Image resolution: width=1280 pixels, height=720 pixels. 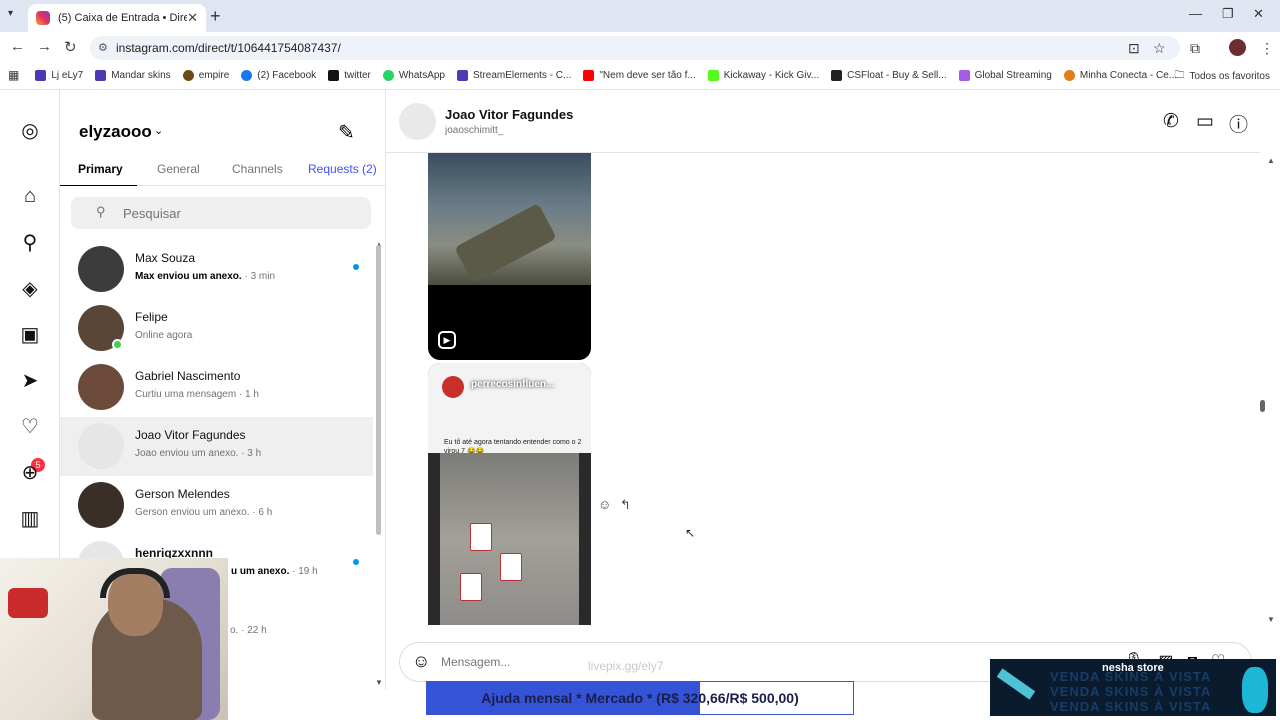 I want to click on back-icon: ←, so click(x=17, y=46).